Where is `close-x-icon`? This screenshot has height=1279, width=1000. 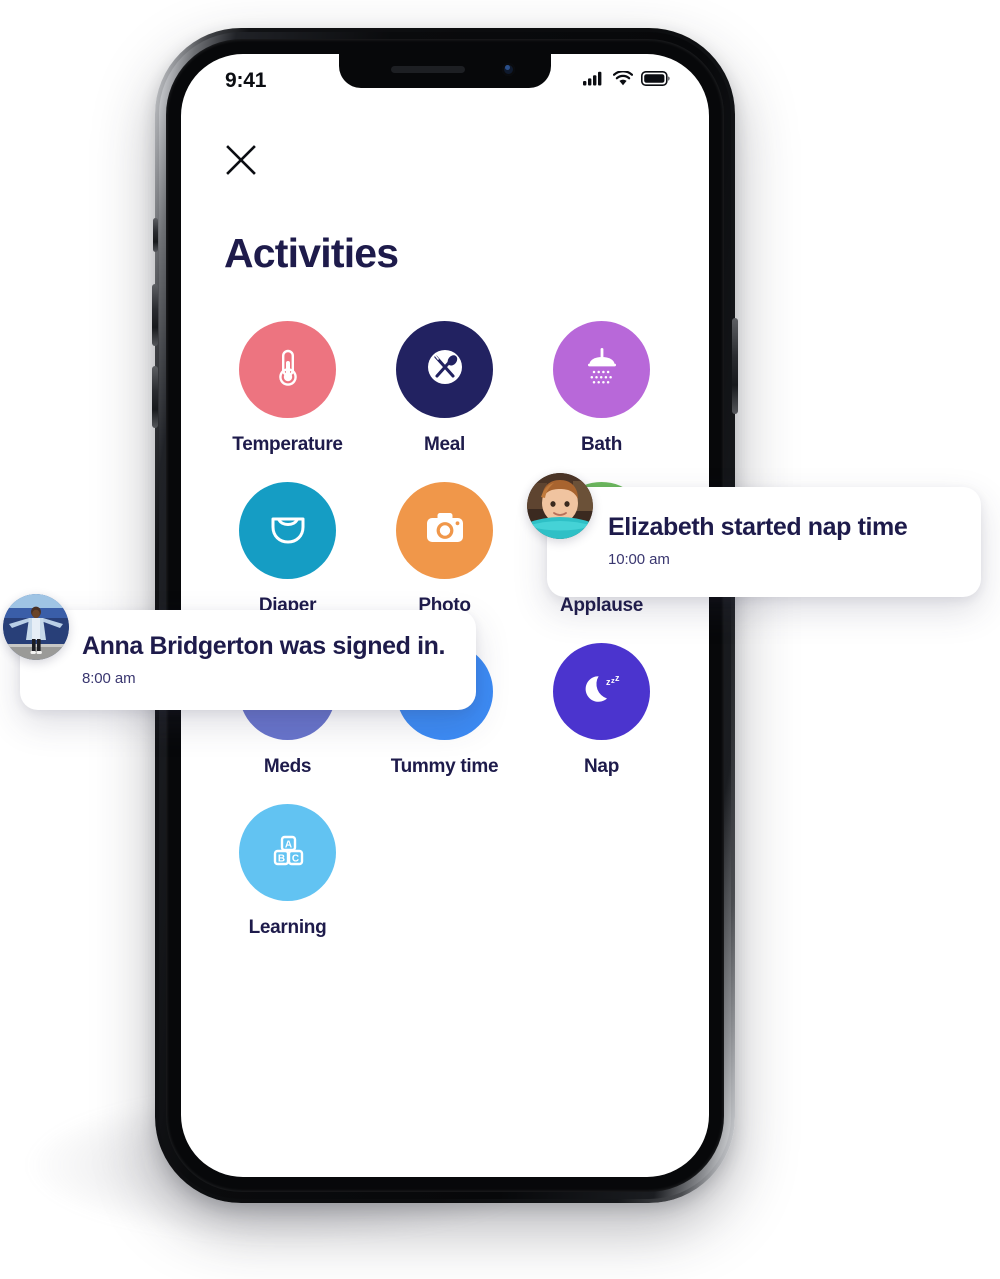
close-x-icon is located at coordinates (241, 160).